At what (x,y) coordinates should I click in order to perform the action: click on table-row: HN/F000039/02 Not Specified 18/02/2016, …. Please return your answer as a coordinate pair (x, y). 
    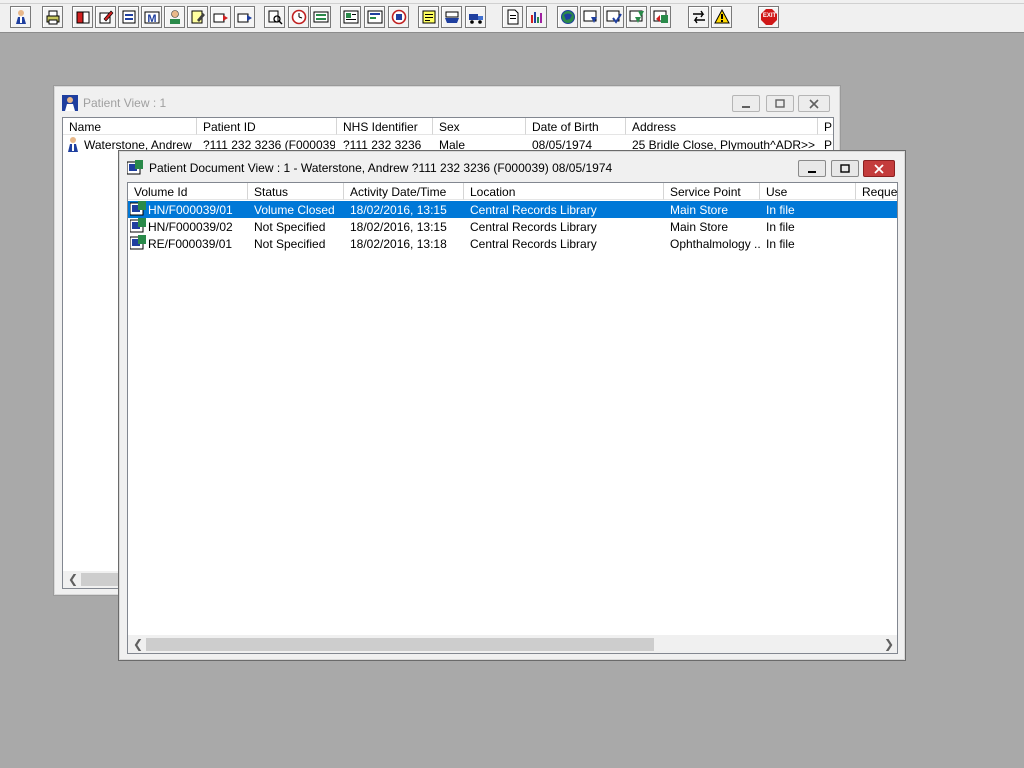
    Looking at the image, I should click on (512, 226).